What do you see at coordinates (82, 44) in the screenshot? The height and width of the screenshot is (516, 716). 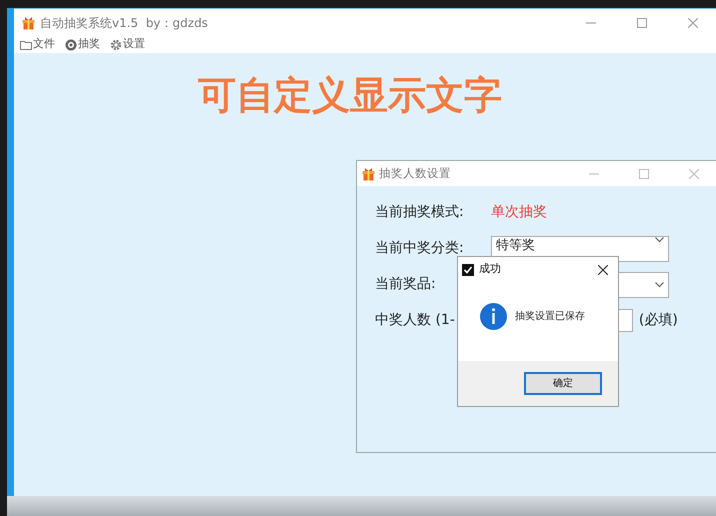 I see `menu-item: 抽奖` at bounding box center [82, 44].